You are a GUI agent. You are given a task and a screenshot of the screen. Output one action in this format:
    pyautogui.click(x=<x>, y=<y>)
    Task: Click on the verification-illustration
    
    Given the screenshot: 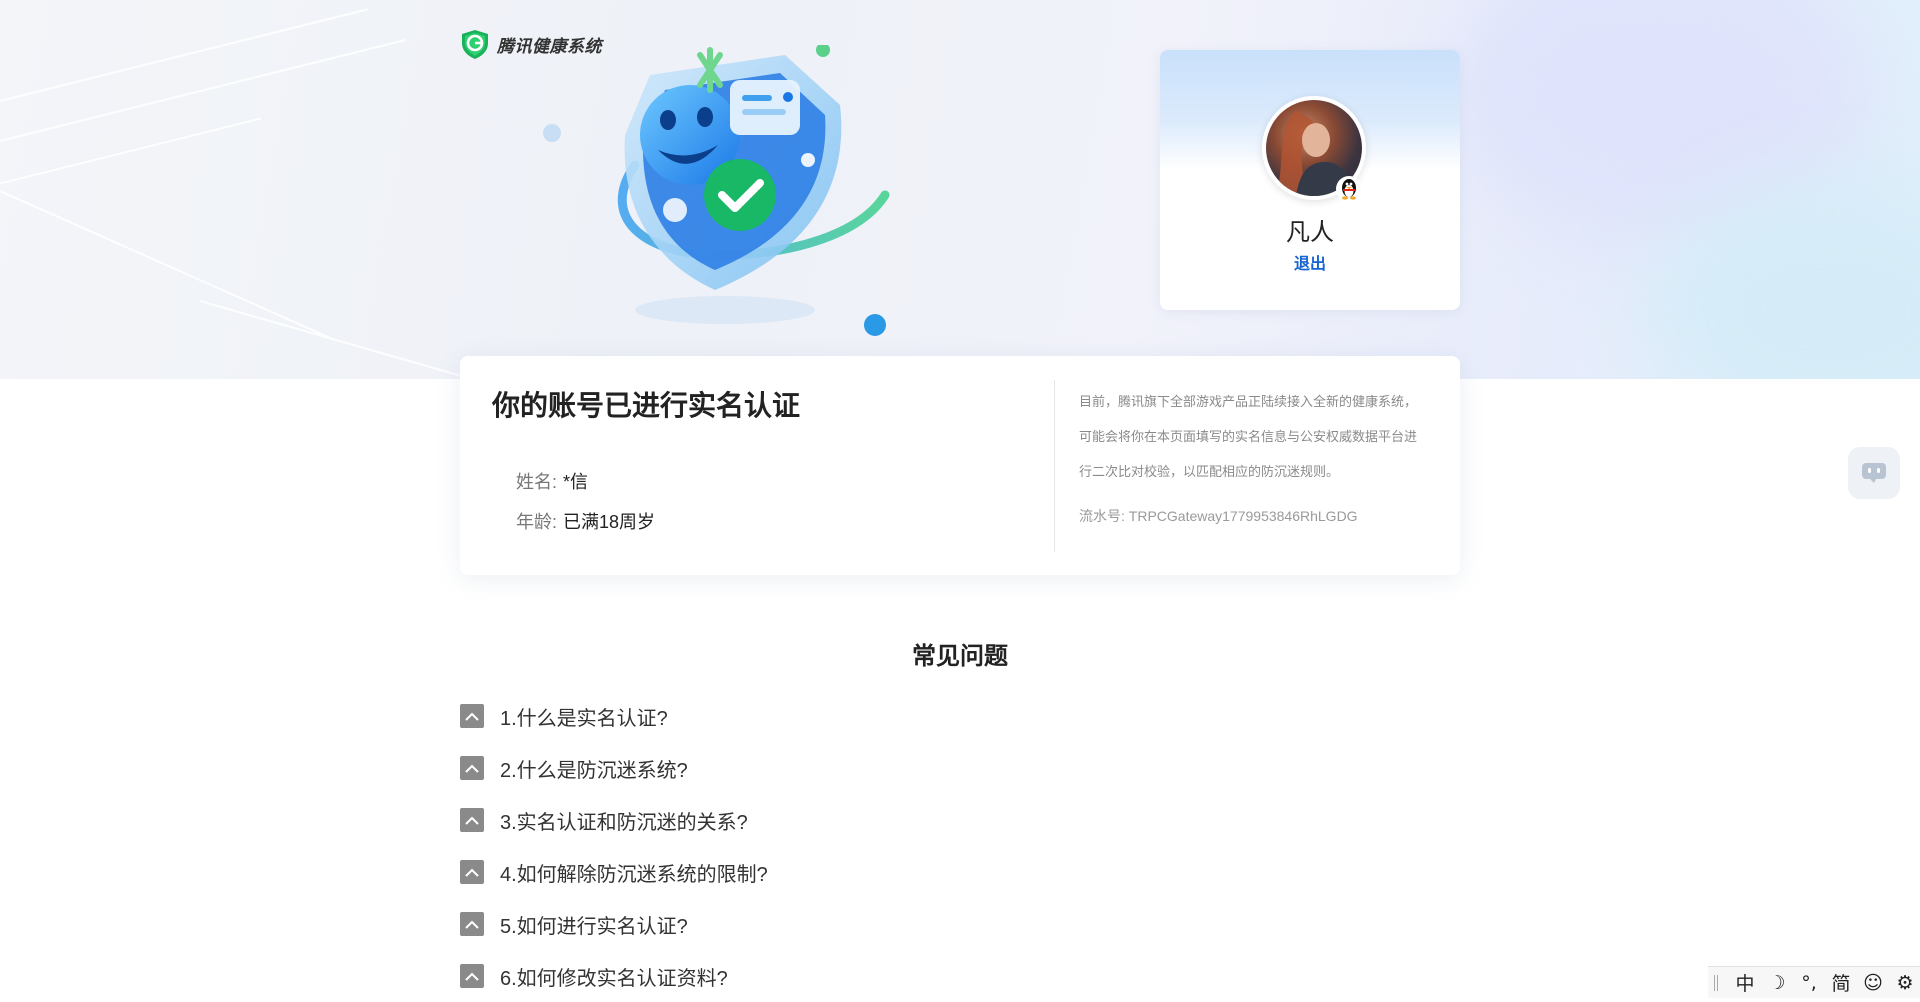 What is the action you would take?
    pyautogui.click(x=716, y=190)
    